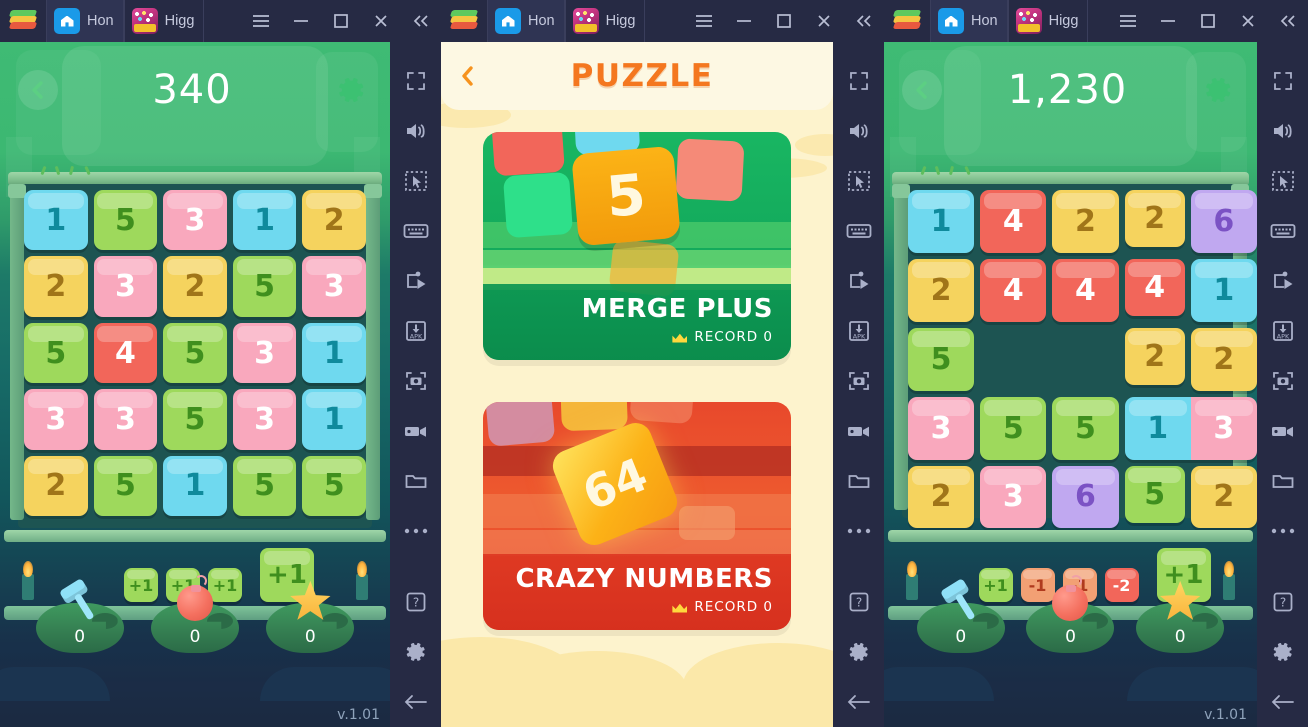  What do you see at coordinates (1282, 381) in the screenshot?
I see `screenshot-button` at bounding box center [1282, 381].